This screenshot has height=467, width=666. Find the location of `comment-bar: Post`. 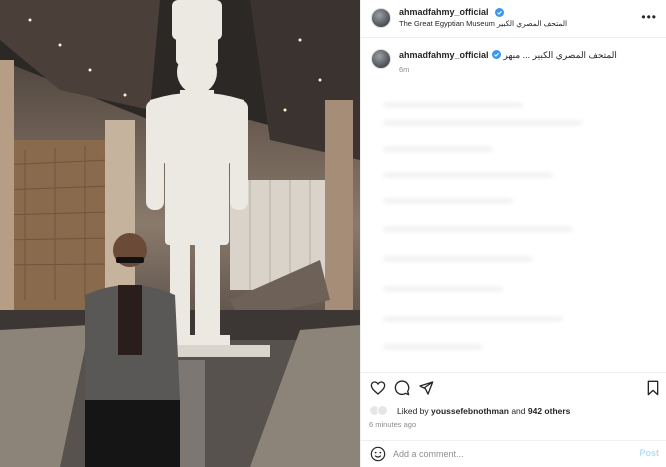

comment-bar: Post is located at coordinates (513, 453).